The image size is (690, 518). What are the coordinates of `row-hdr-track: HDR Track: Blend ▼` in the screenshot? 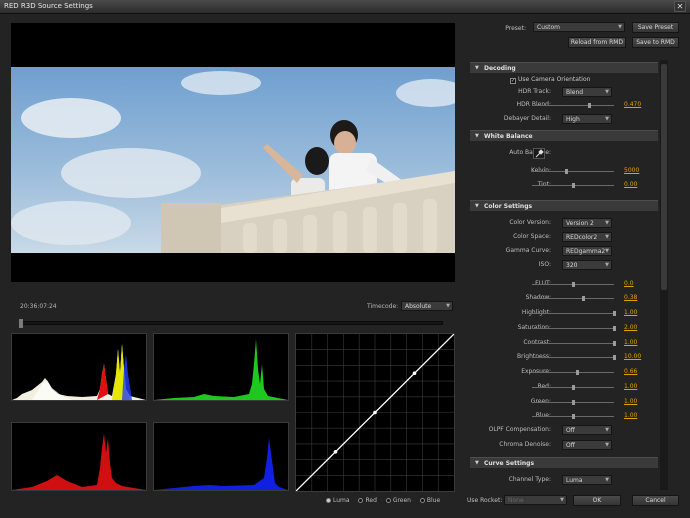 It's located at (564, 92).